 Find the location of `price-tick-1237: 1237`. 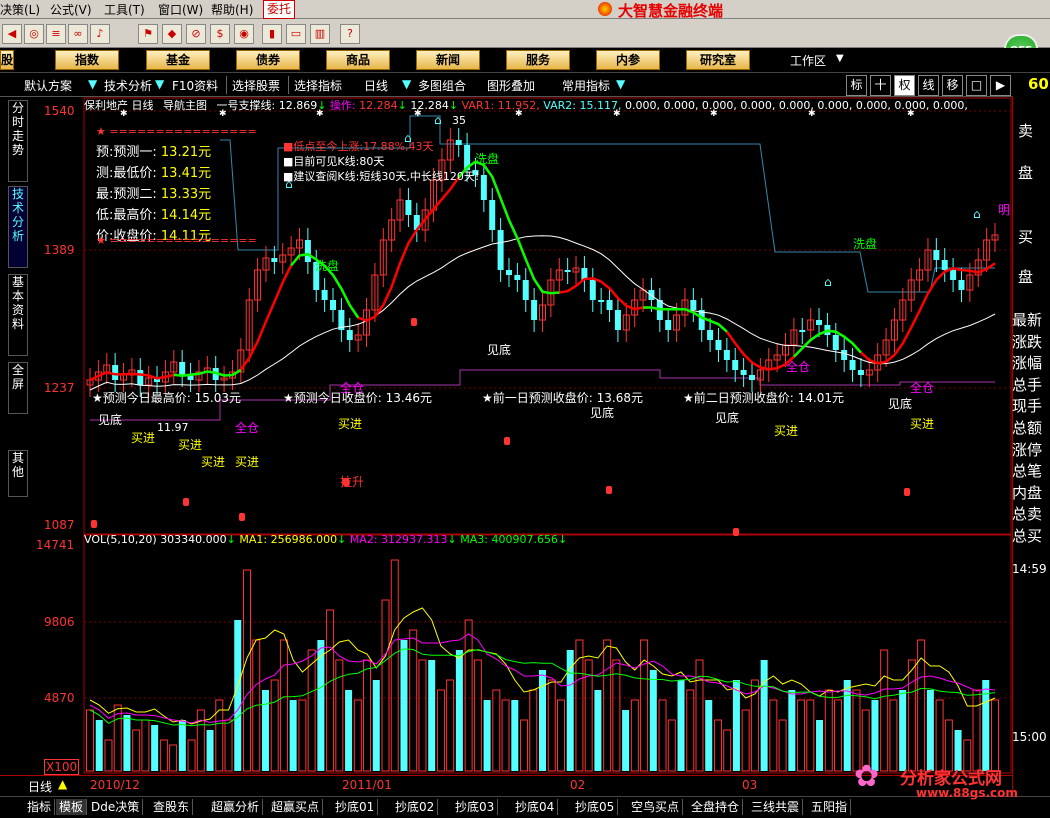

price-tick-1237: 1237 is located at coordinates (59, 388).